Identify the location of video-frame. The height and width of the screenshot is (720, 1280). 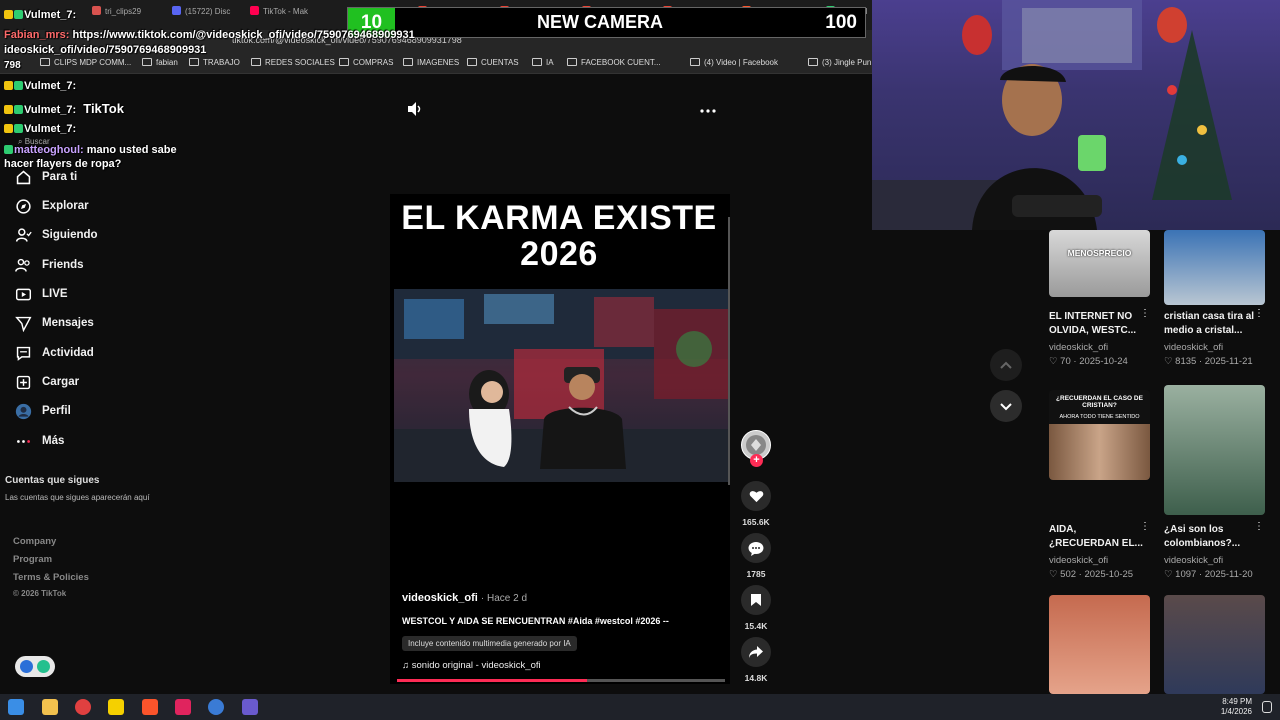
(561, 385).